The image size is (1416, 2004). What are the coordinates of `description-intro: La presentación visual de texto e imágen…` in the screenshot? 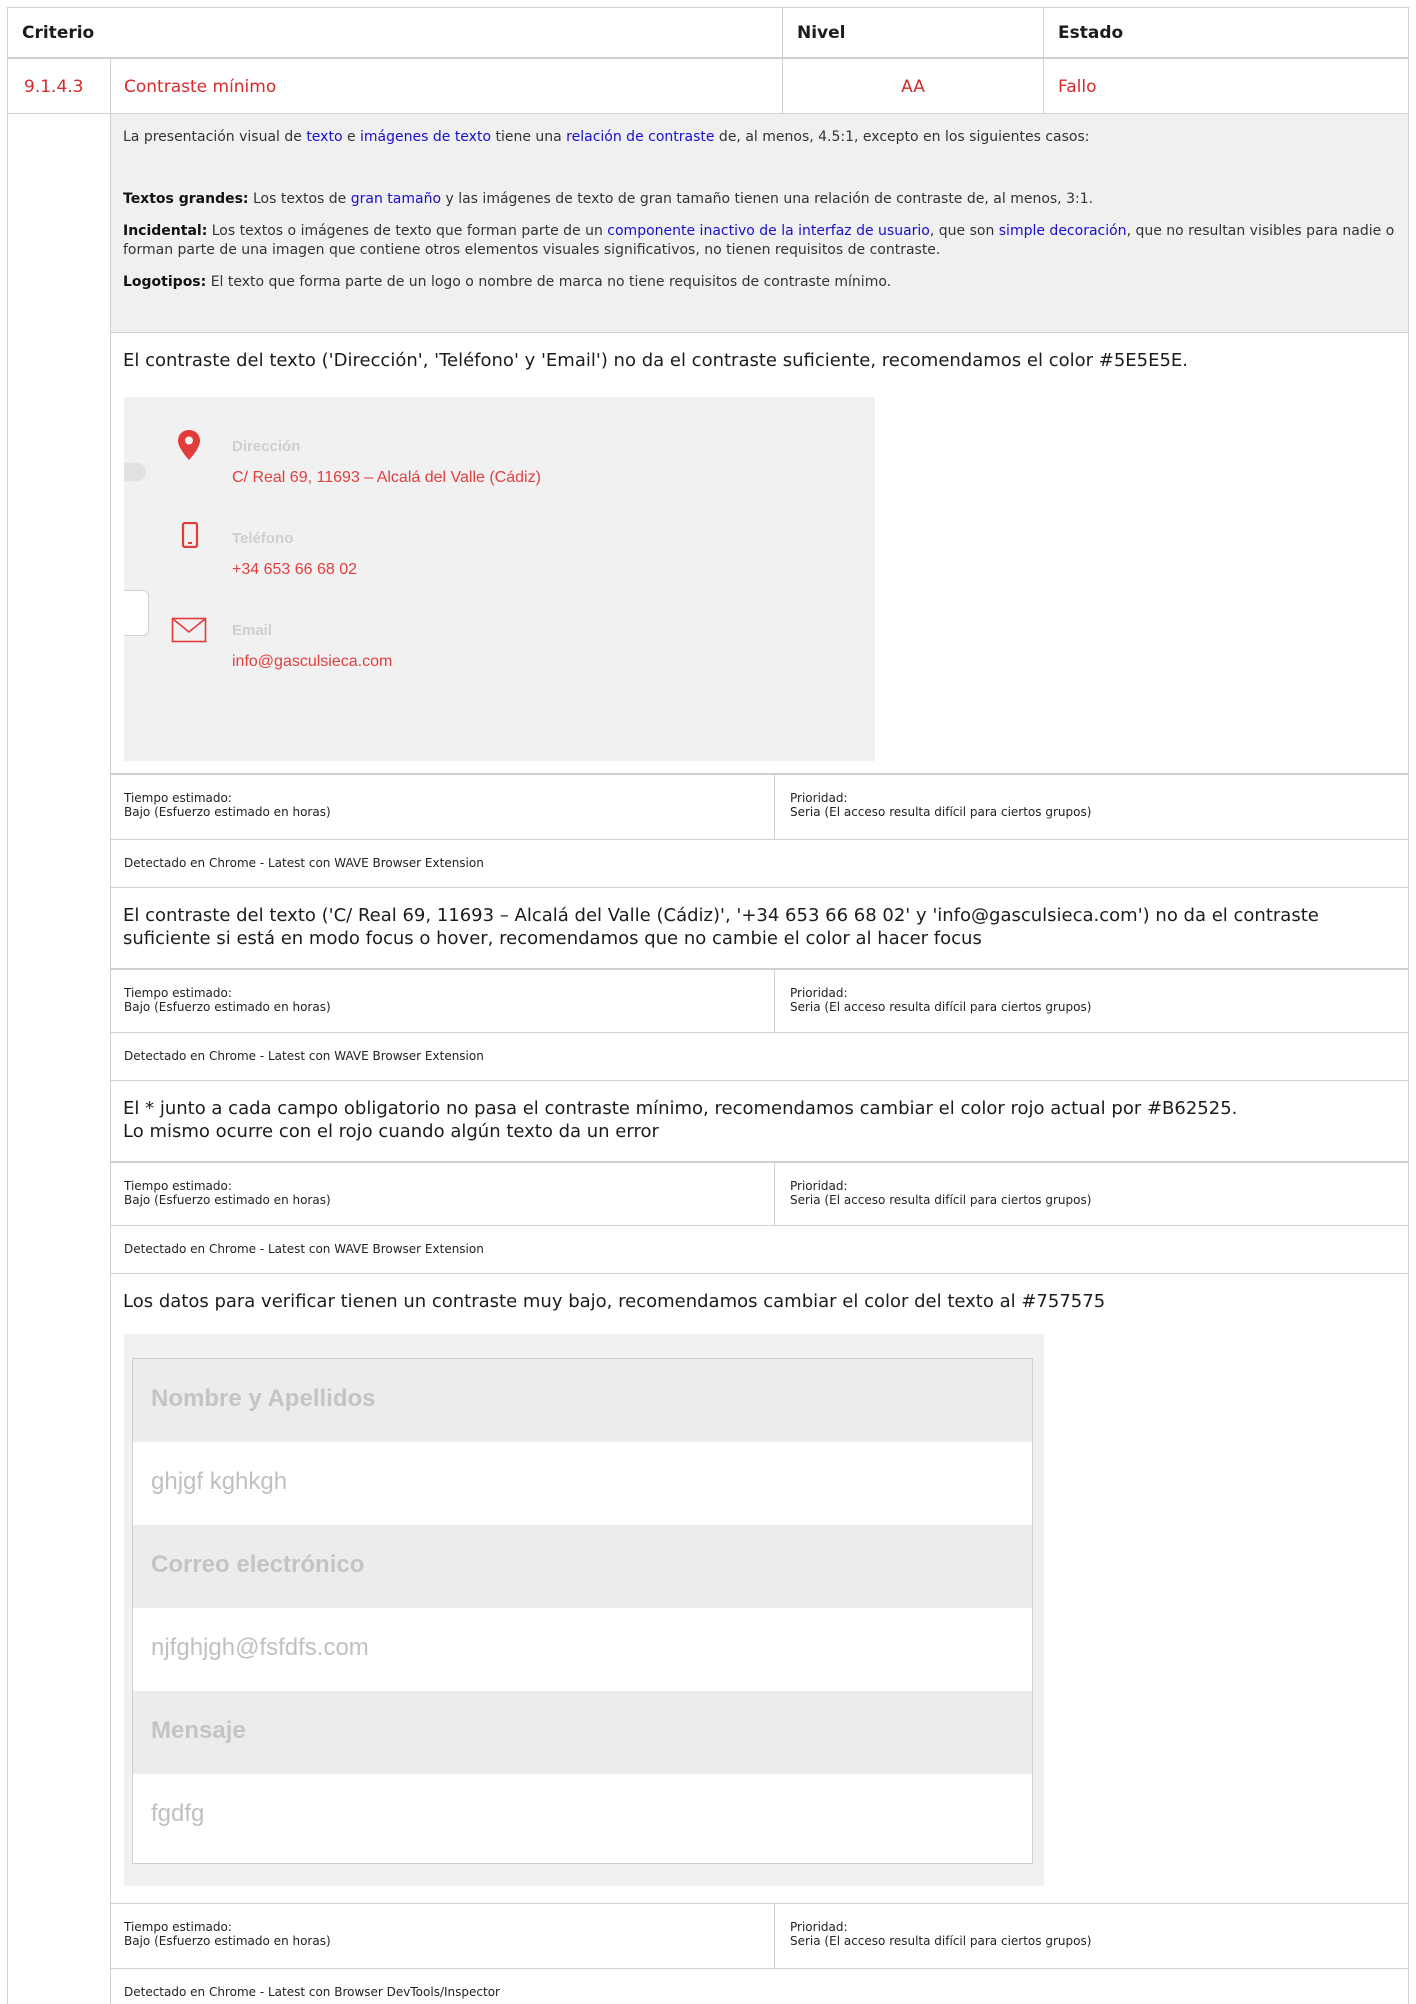 It's located at (606, 137).